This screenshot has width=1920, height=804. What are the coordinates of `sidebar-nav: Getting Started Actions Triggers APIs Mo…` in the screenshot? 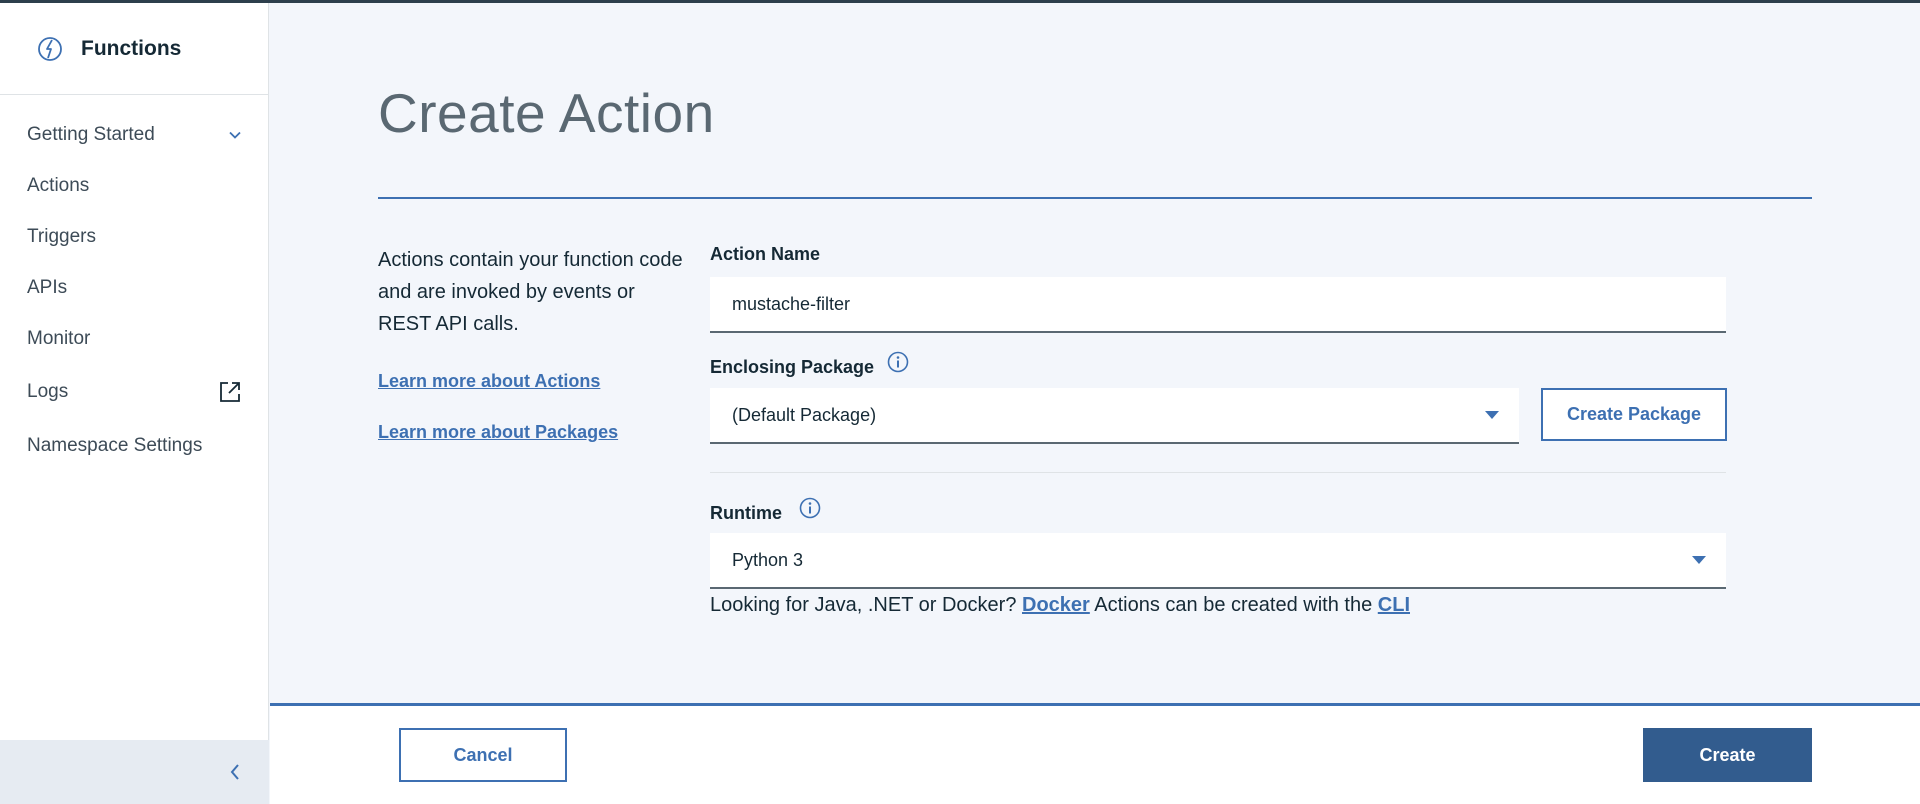 It's located at (134, 283).